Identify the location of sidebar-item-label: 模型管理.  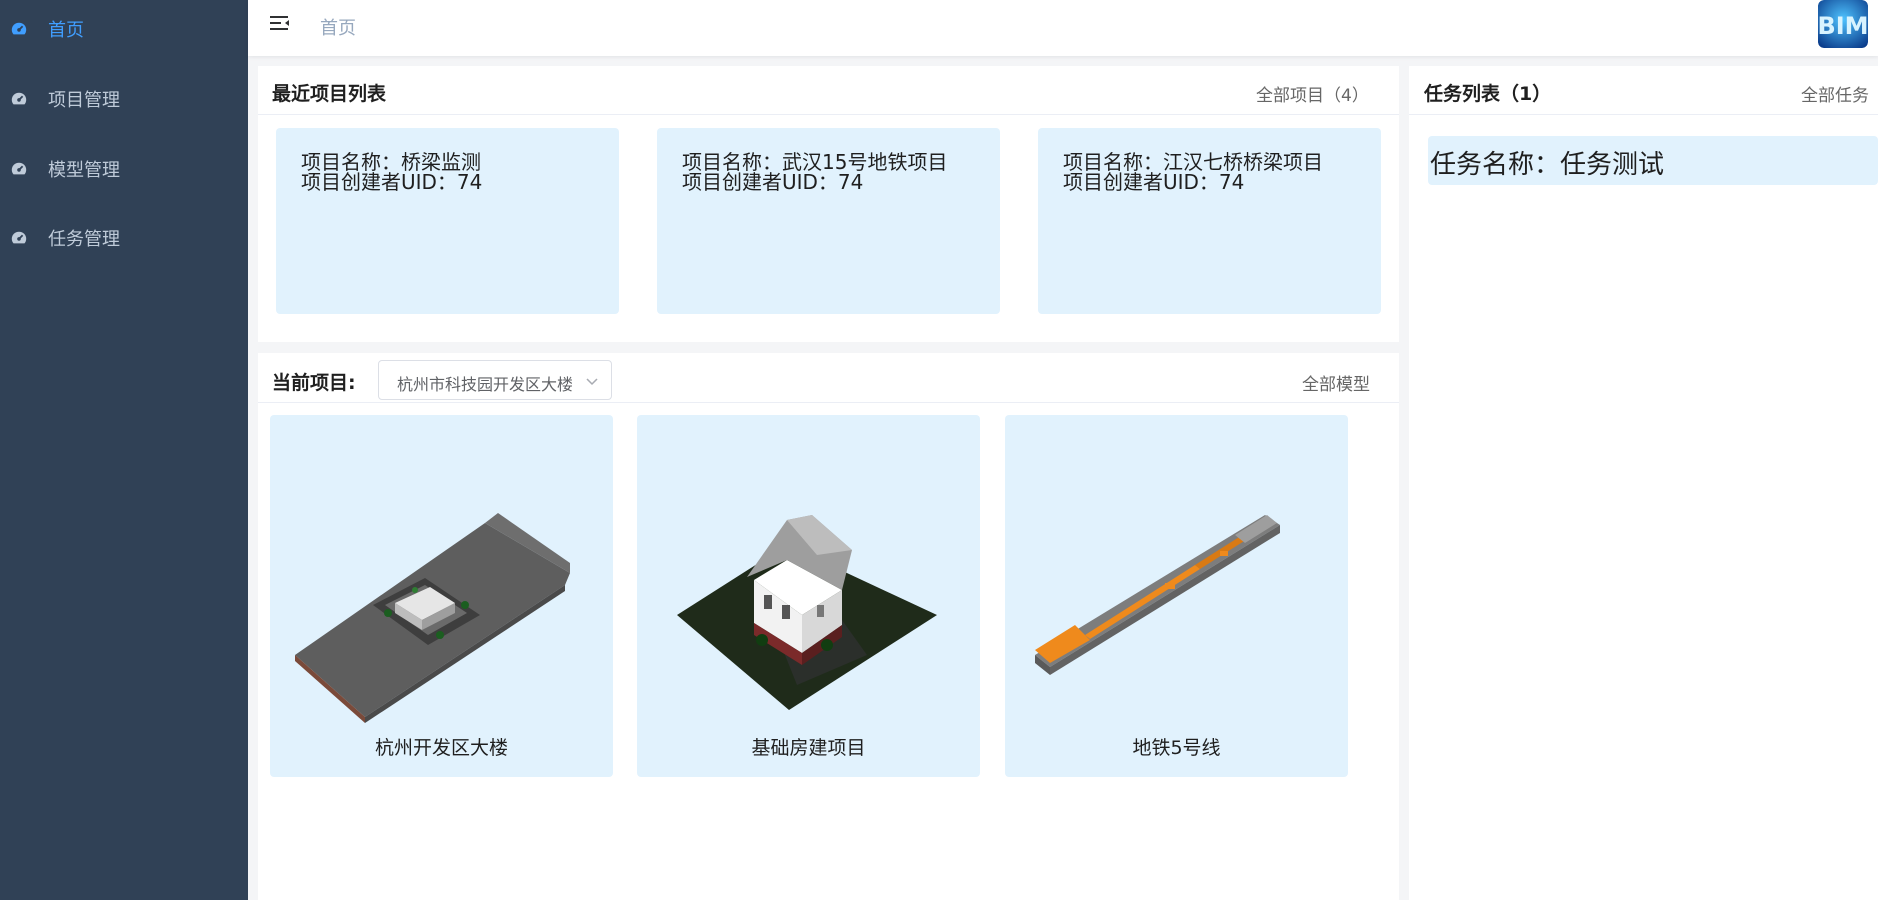
(84, 170).